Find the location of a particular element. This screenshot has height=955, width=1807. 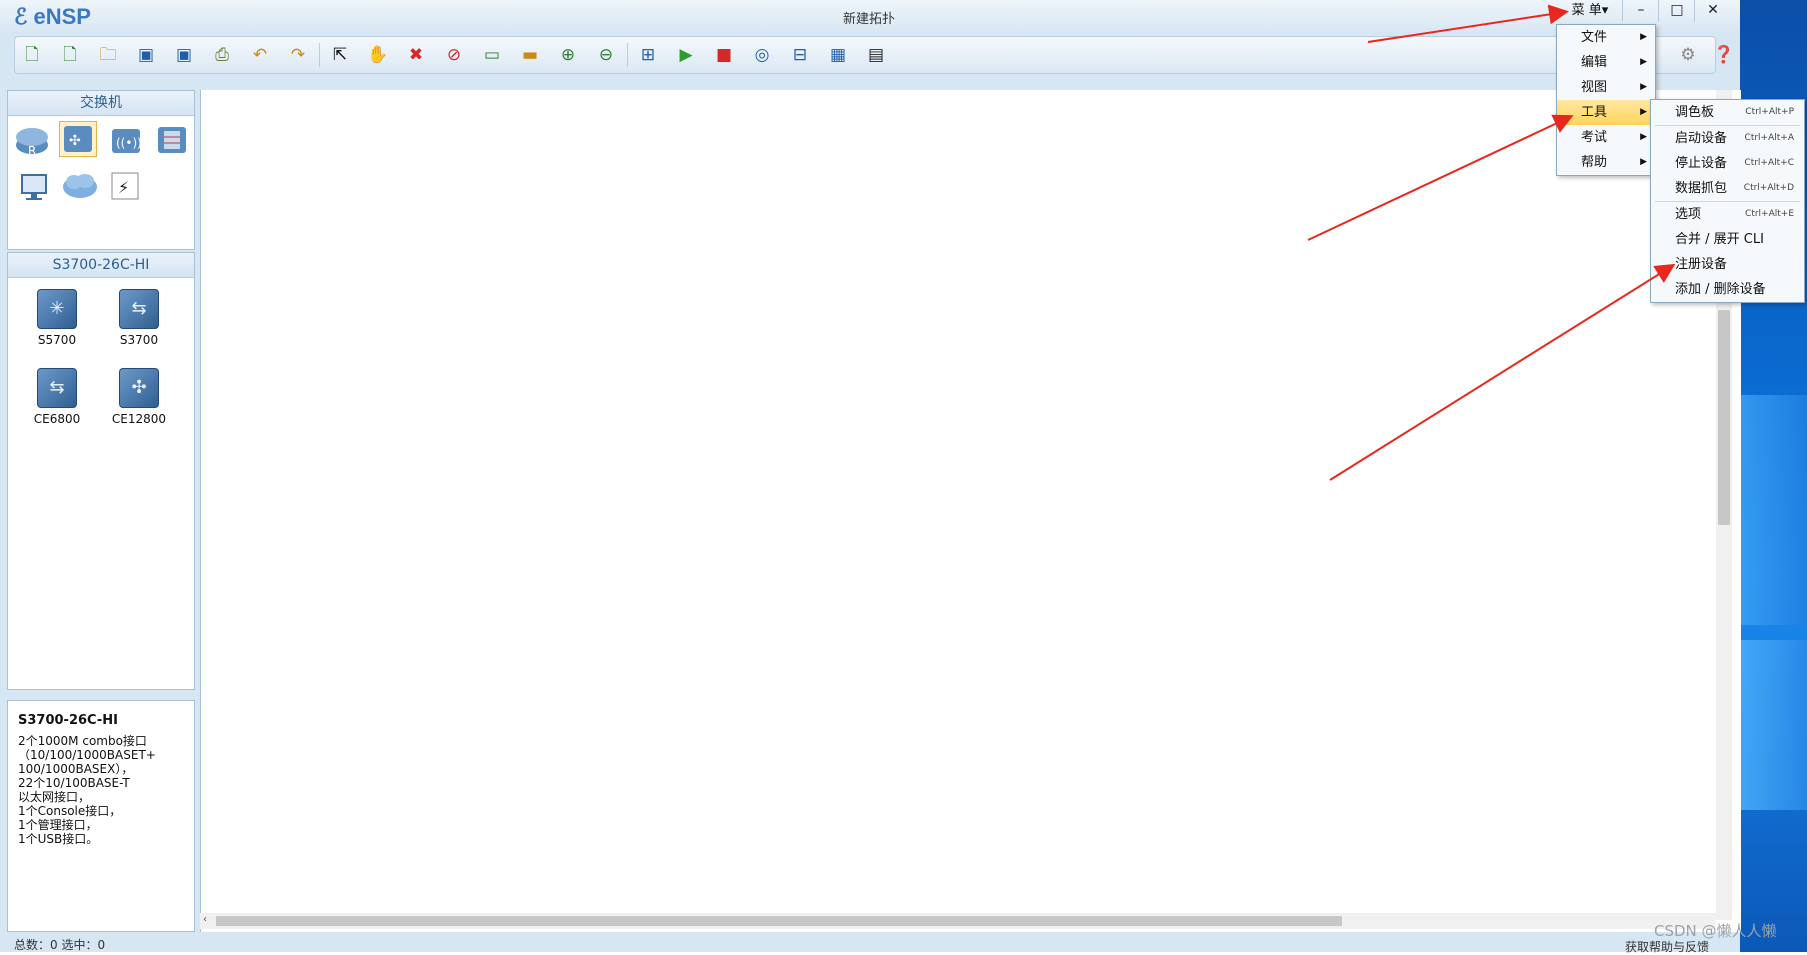

menu-item-label: 停止设备 is located at coordinates (1701, 163).